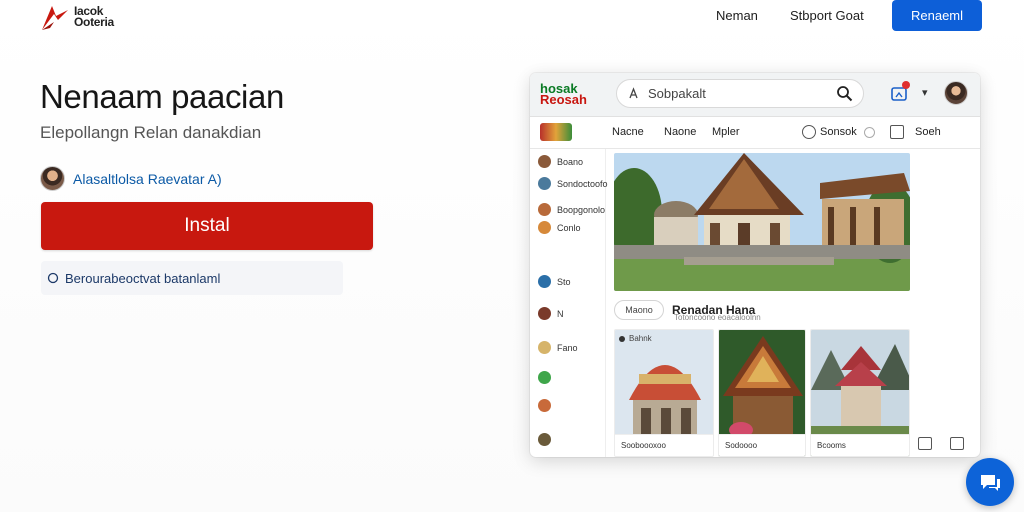  I want to click on search-icon, so click(633, 93).